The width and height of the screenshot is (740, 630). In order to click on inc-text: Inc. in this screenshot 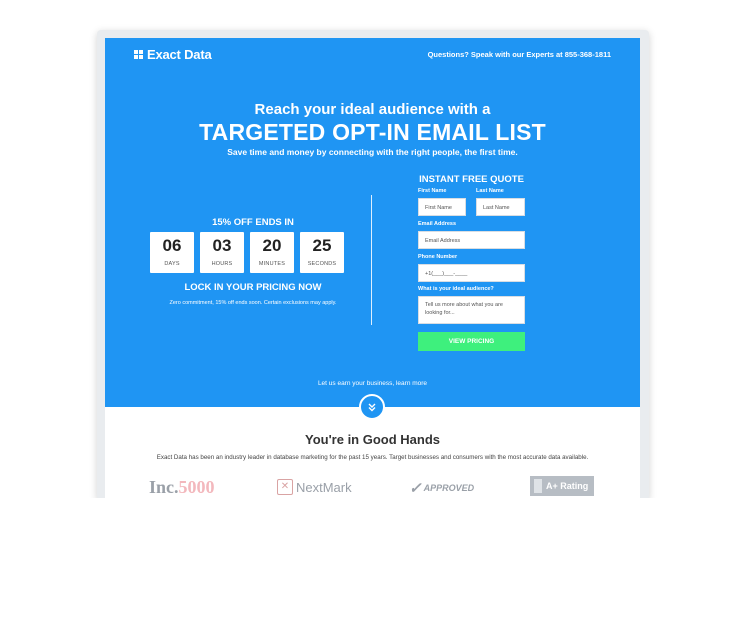, I will do `click(164, 487)`.